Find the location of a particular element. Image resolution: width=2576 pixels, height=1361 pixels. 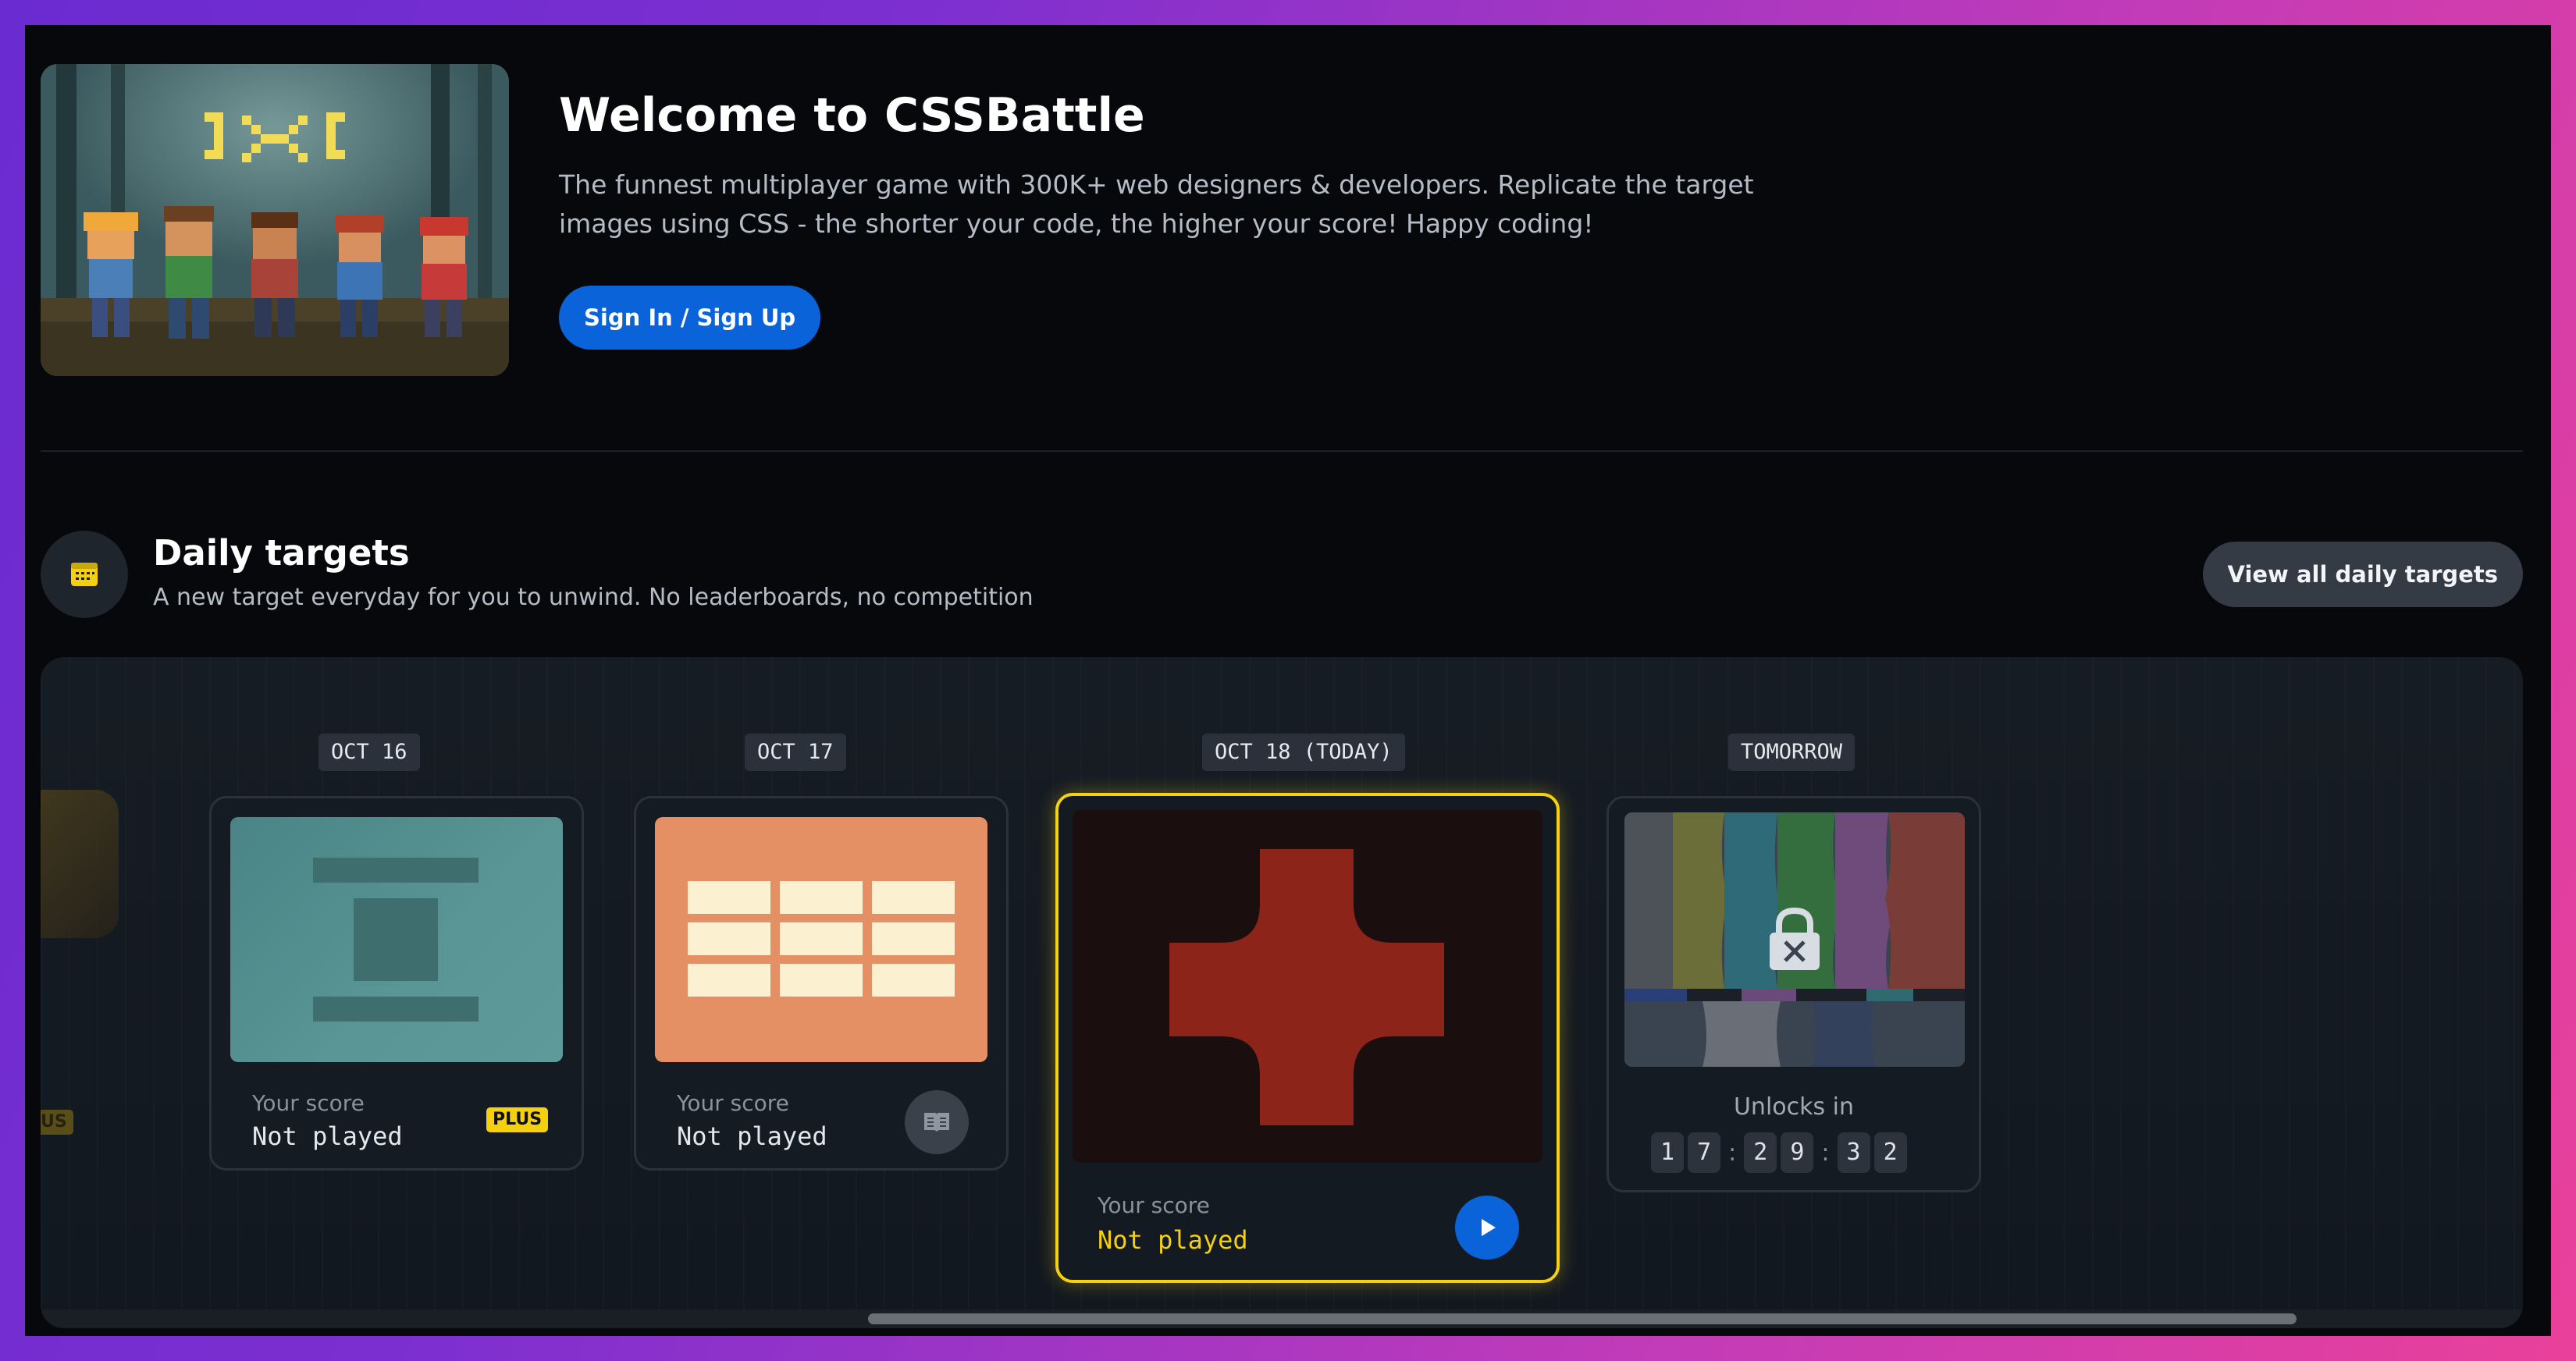

book-icon is located at coordinates (936, 1122).